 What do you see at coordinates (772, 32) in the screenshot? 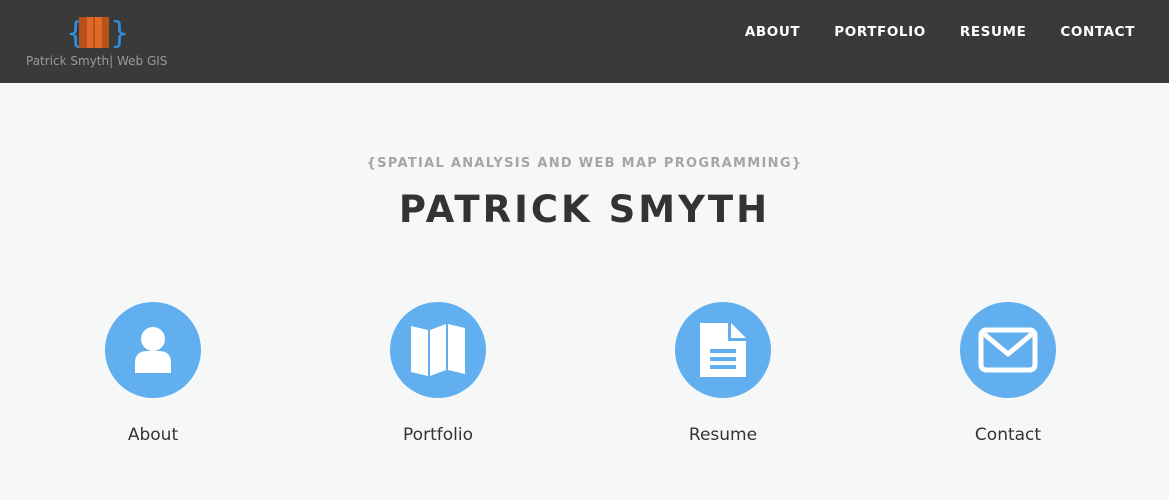
I see `nav-about: ABOUT` at bounding box center [772, 32].